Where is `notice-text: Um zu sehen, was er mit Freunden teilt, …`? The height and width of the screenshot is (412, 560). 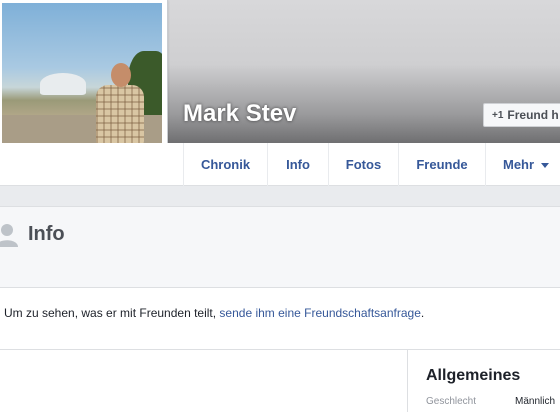
notice-text: Um zu sehen, was er mit Freunden teilt, … is located at coordinates (214, 313).